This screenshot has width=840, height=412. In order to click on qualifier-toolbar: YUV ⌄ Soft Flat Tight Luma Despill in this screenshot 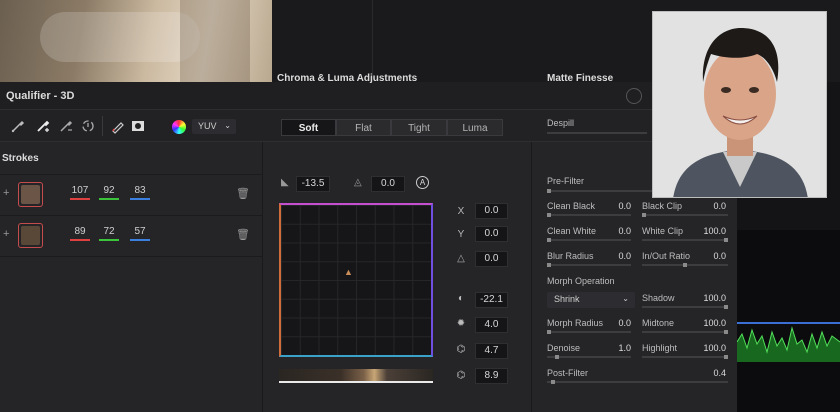, I will do `click(368, 126)`.